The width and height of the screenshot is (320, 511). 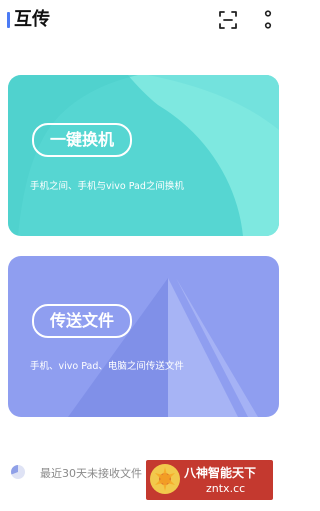 I want to click on recent-files-text: 最近30天未接收文件, so click(x=91, y=473).